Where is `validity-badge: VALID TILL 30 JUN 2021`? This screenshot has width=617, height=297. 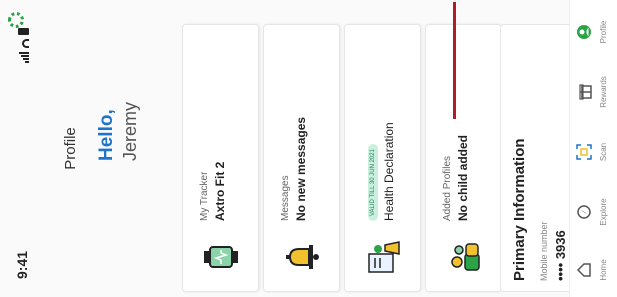 validity-badge: VALID TILL 30 JUN 2021 is located at coordinates (373, 182).